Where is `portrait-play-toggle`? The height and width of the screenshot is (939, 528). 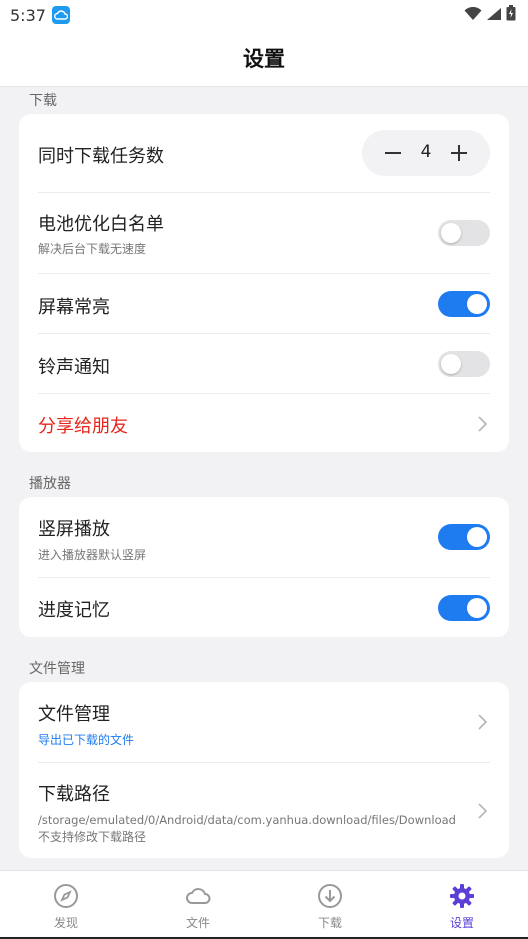
portrait-play-toggle is located at coordinates (464, 537).